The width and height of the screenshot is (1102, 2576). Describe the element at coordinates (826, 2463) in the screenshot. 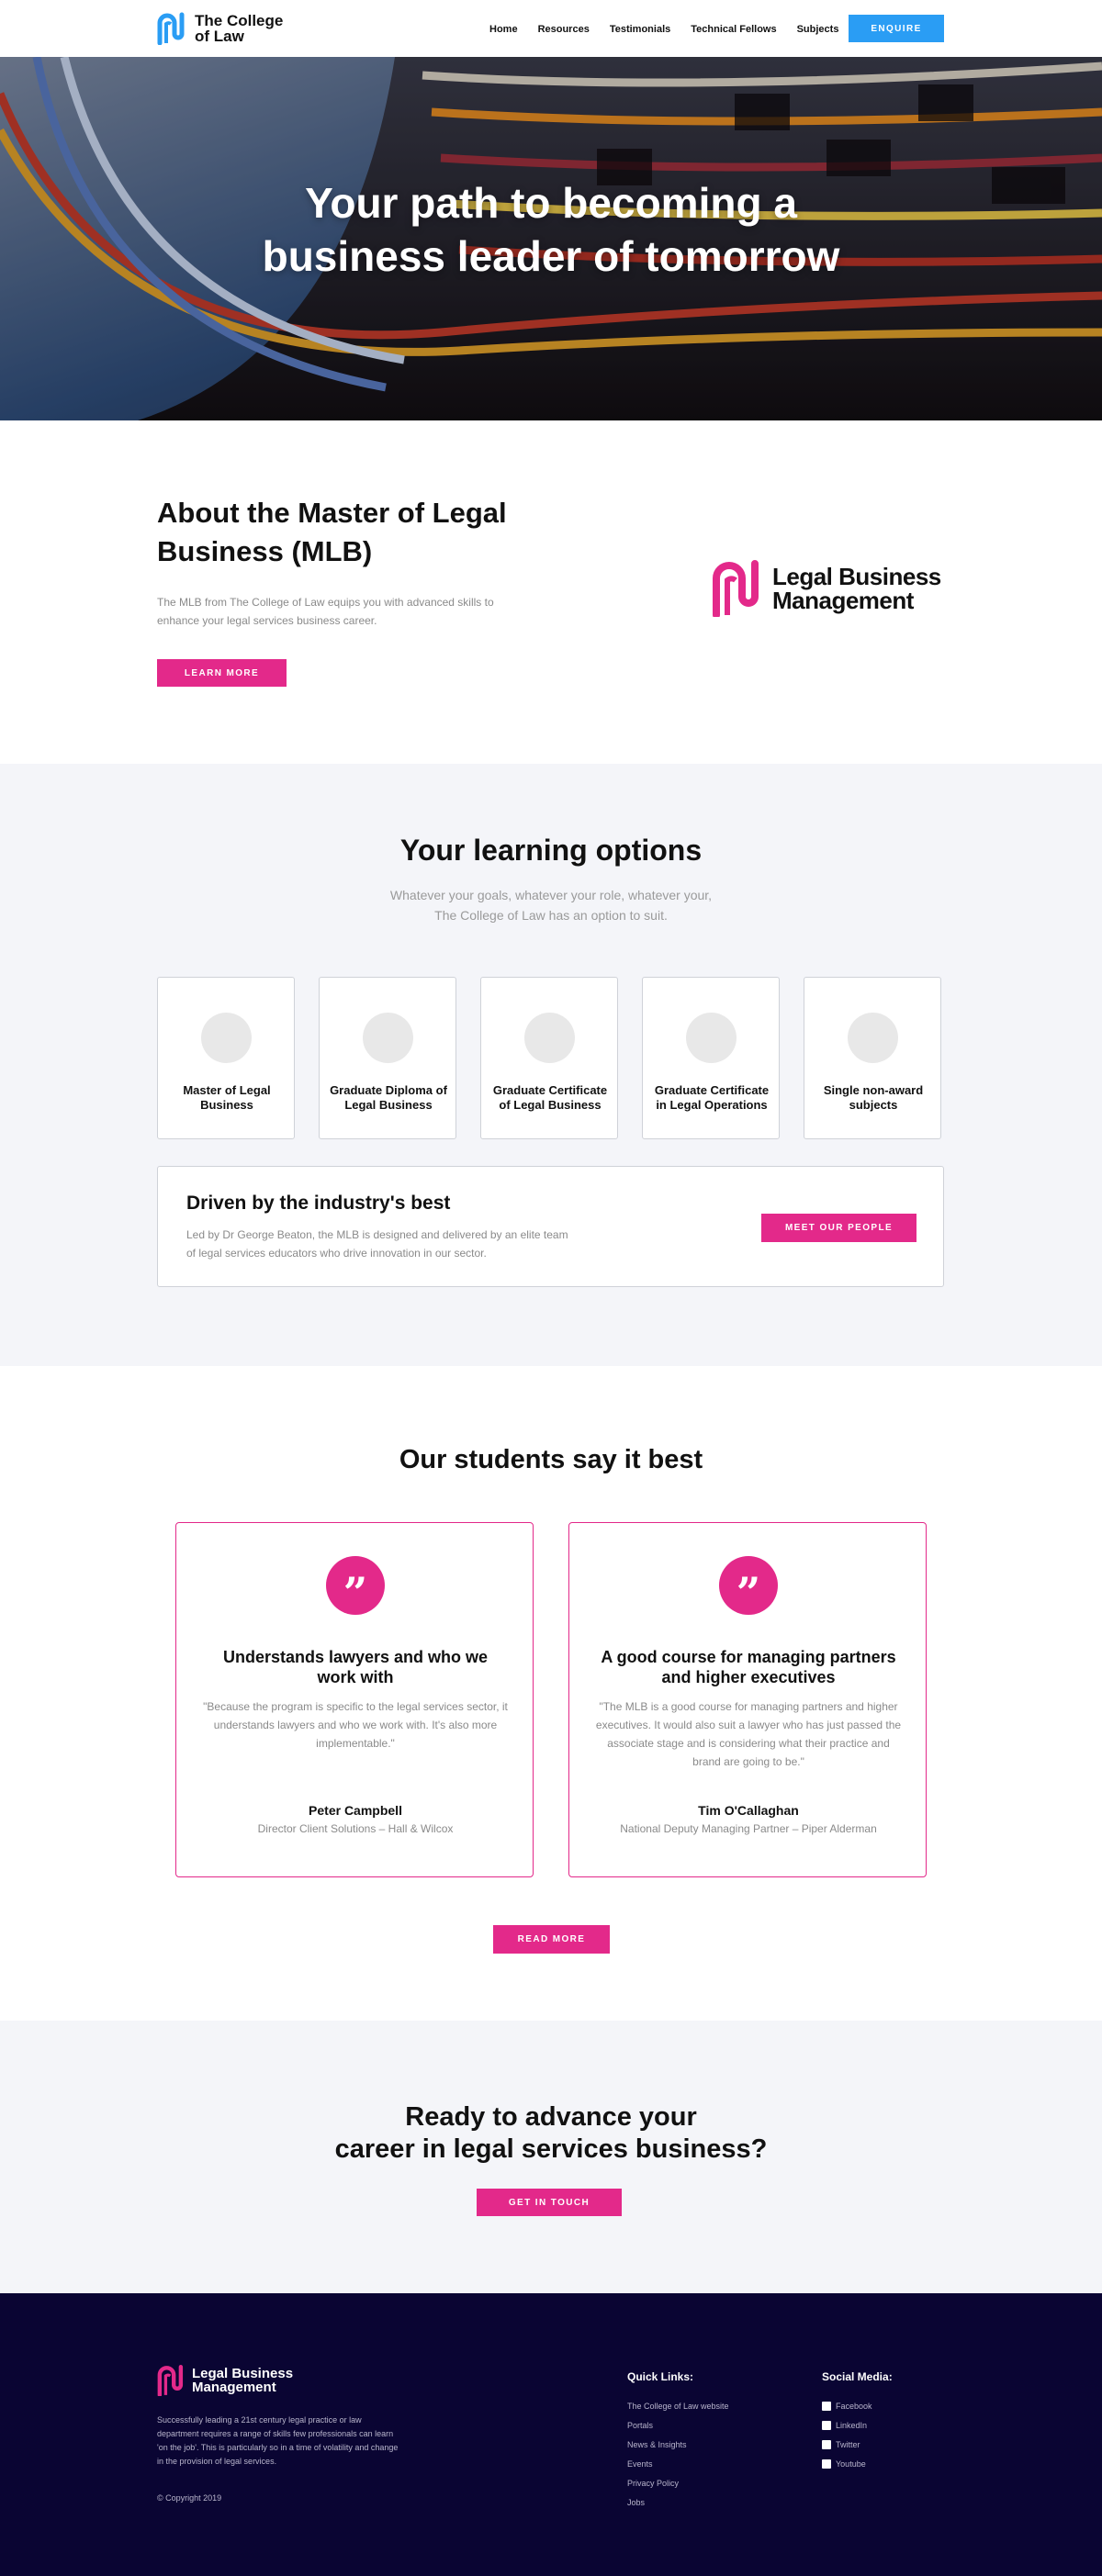

I see `youtube-icon` at that location.